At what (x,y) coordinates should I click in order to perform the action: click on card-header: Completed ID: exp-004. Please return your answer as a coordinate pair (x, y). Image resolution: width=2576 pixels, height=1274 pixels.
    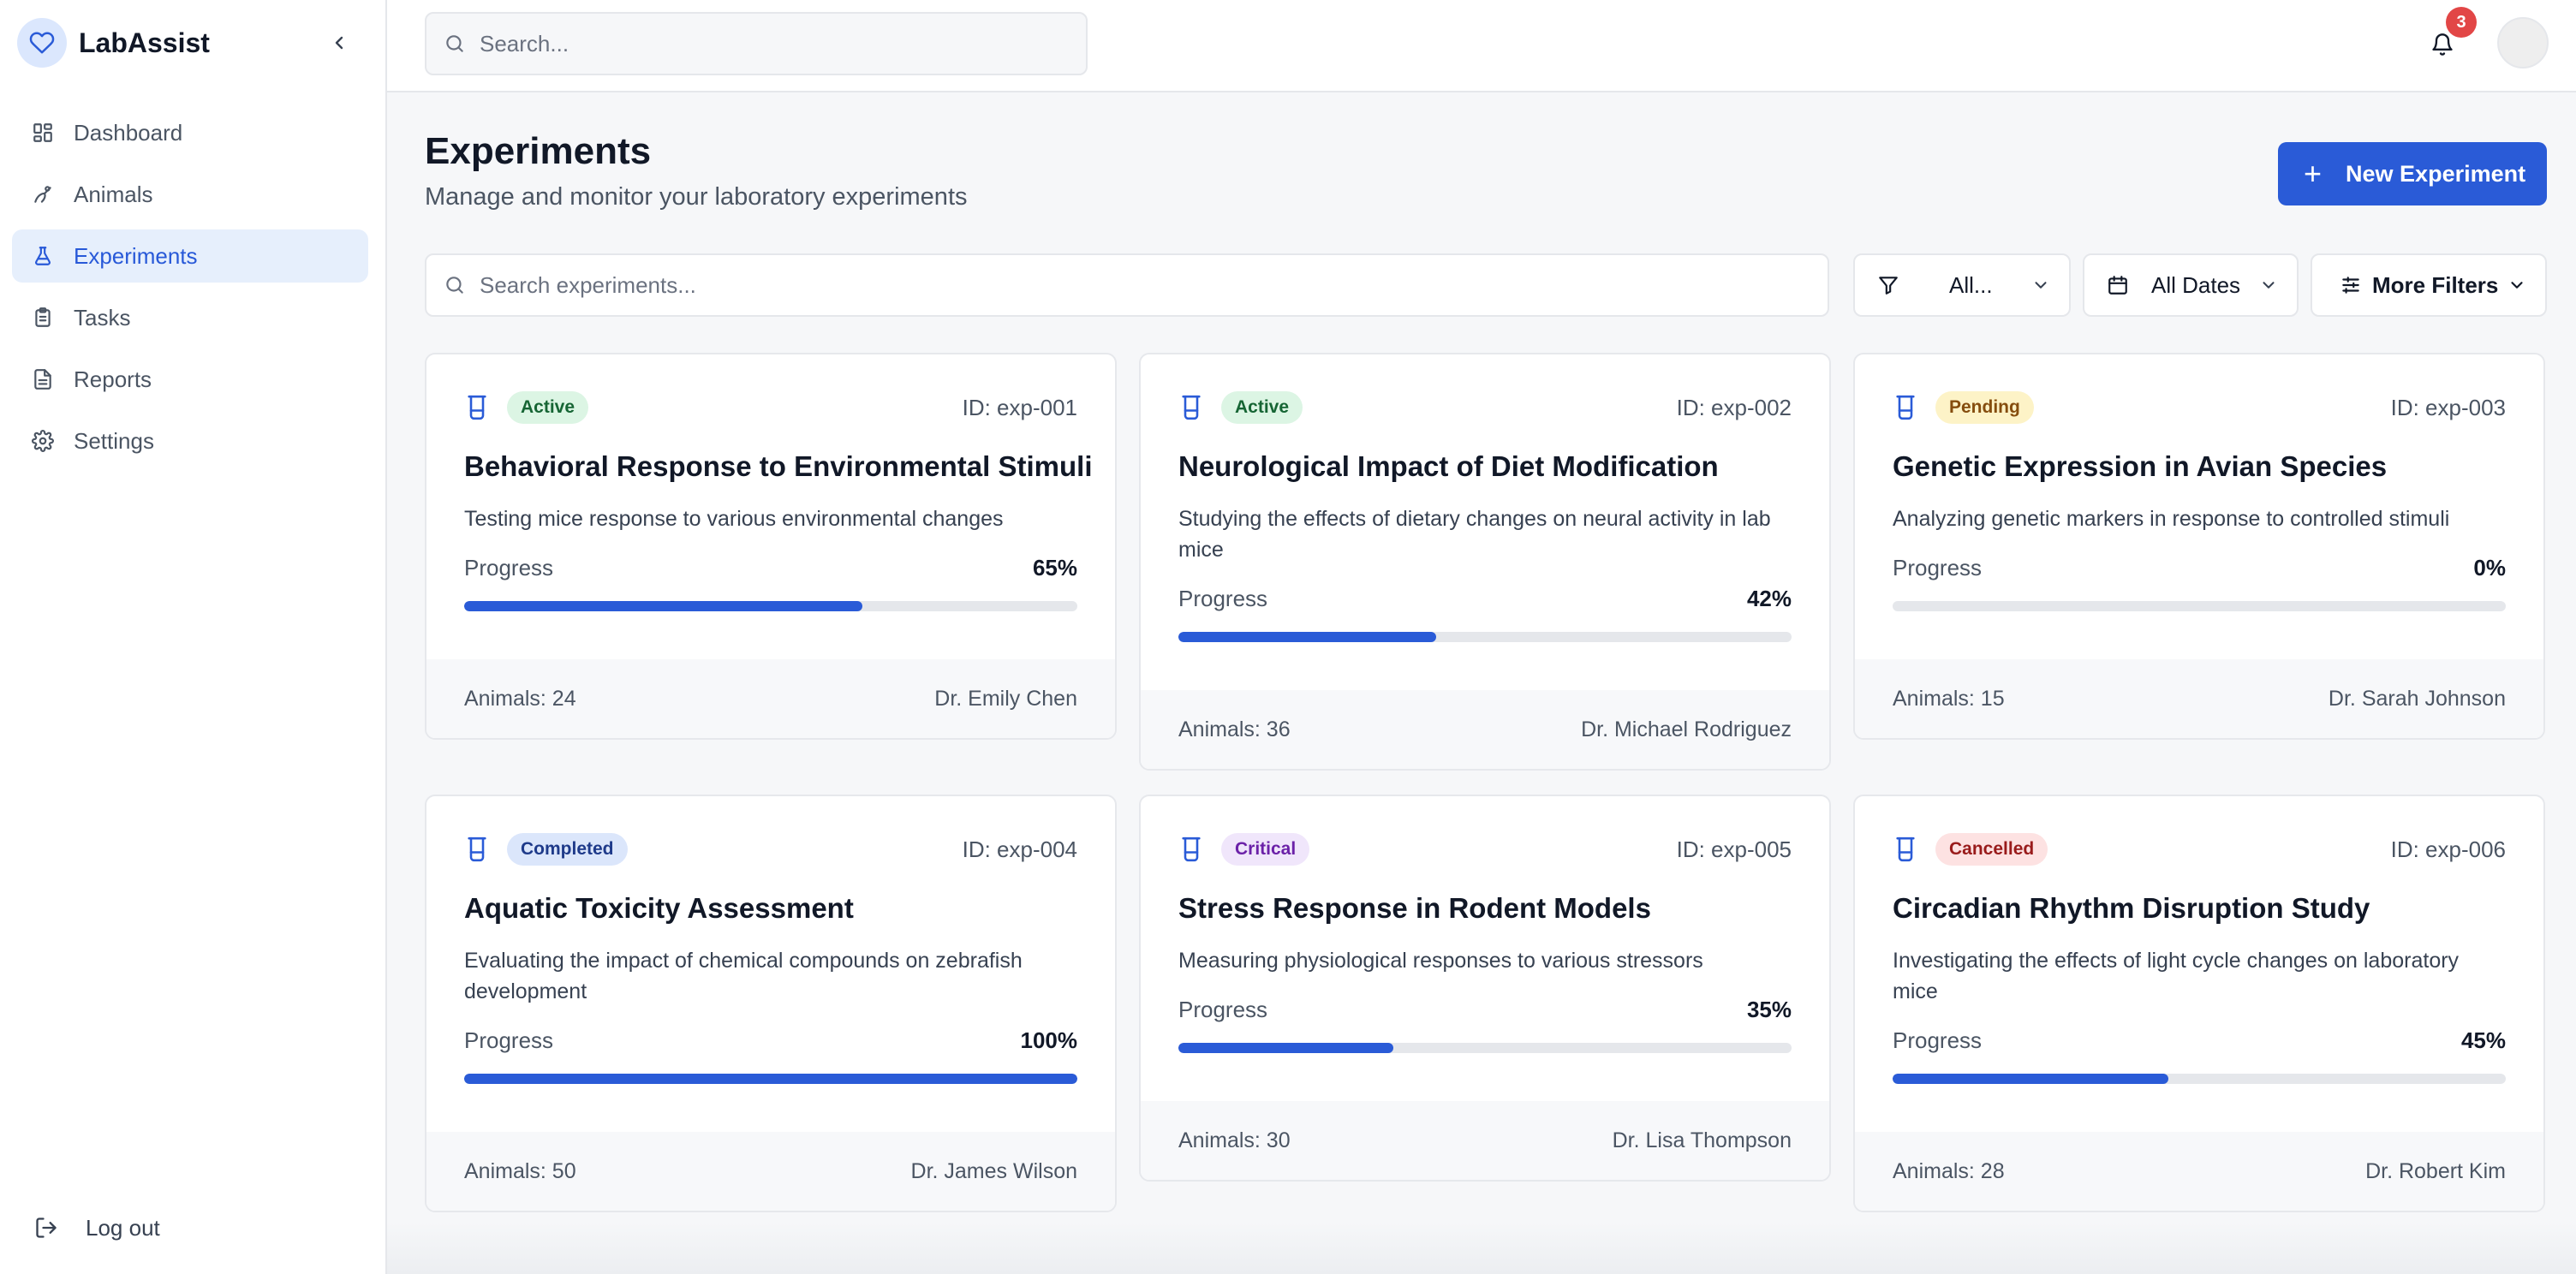
    Looking at the image, I should click on (770, 849).